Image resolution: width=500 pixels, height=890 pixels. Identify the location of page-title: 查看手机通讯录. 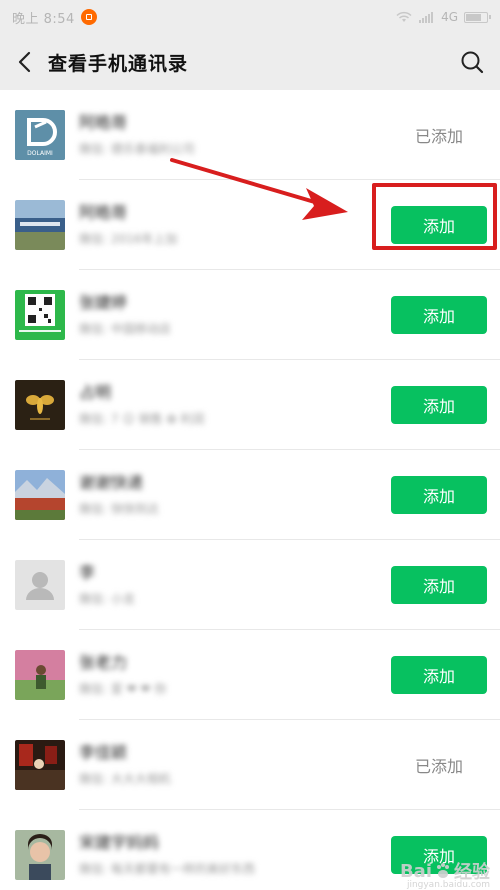
(118, 63).